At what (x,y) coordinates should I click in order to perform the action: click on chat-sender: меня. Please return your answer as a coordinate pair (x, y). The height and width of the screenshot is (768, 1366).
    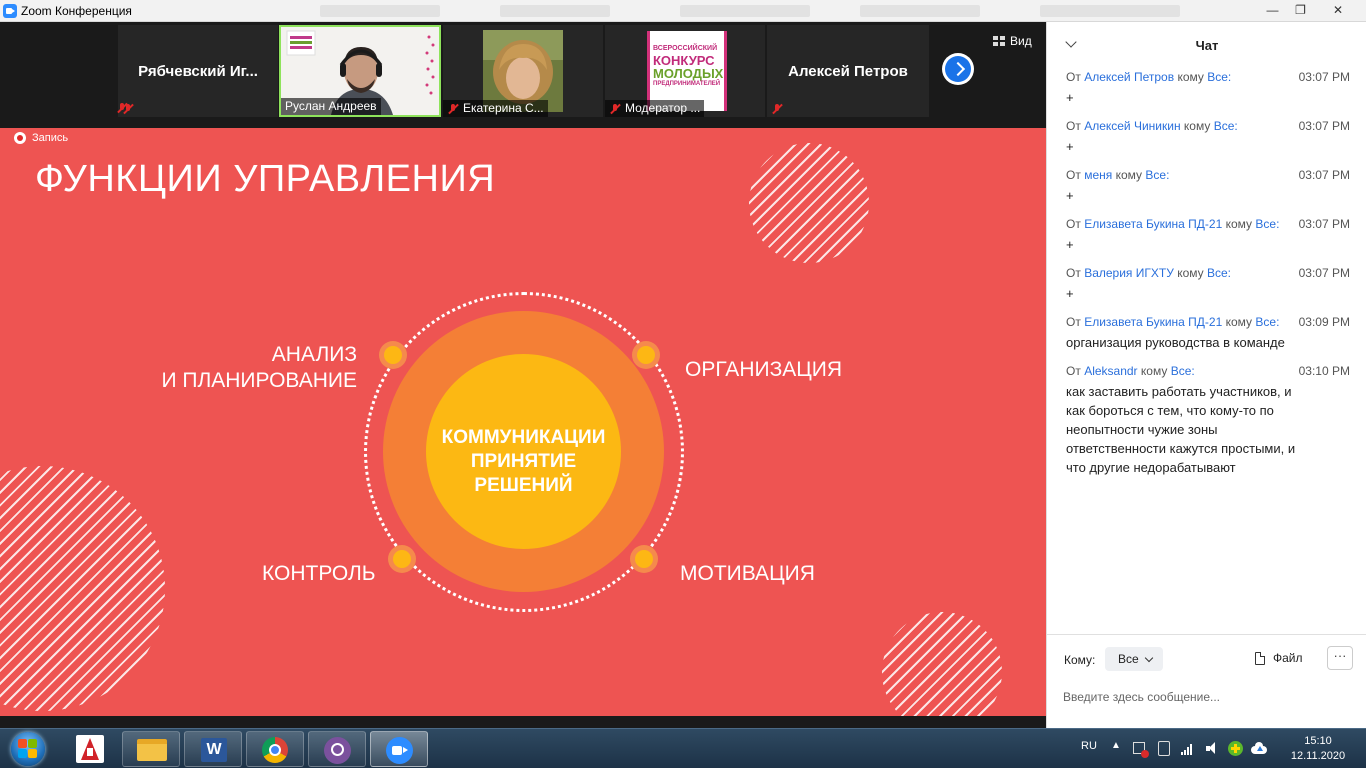
    Looking at the image, I should click on (1098, 175).